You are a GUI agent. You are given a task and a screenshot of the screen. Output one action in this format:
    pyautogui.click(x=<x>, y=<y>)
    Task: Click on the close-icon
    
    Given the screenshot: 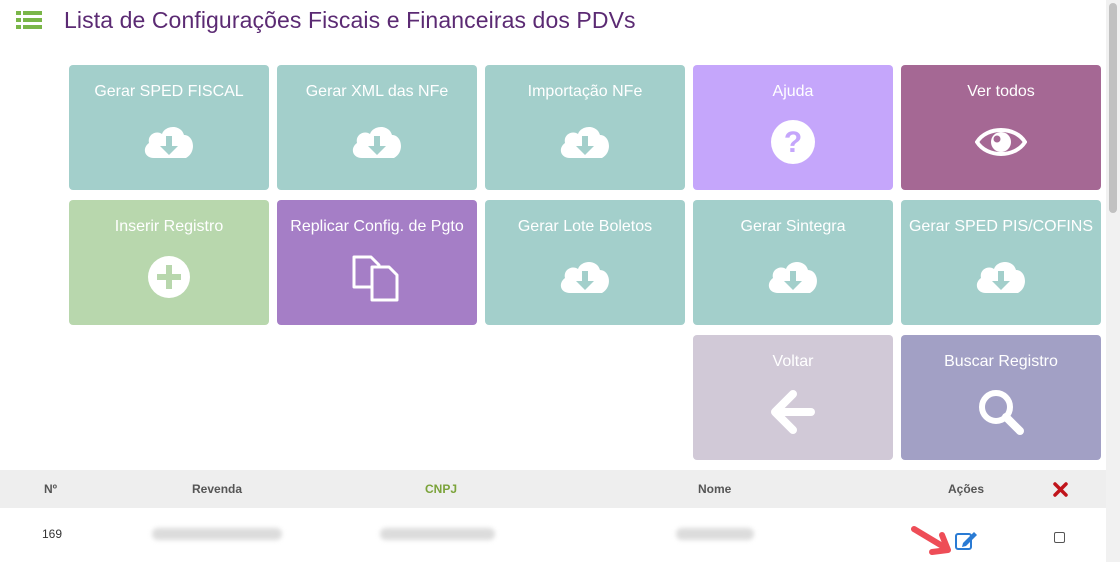 What is the action you would take?
    pyautogui.click(x=1060, y=489)
    